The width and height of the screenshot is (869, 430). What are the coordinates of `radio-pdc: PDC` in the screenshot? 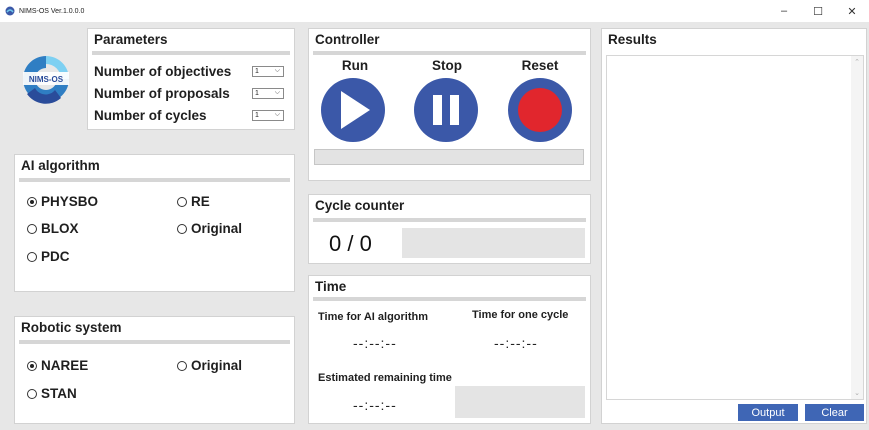 It's located at (48, 256).